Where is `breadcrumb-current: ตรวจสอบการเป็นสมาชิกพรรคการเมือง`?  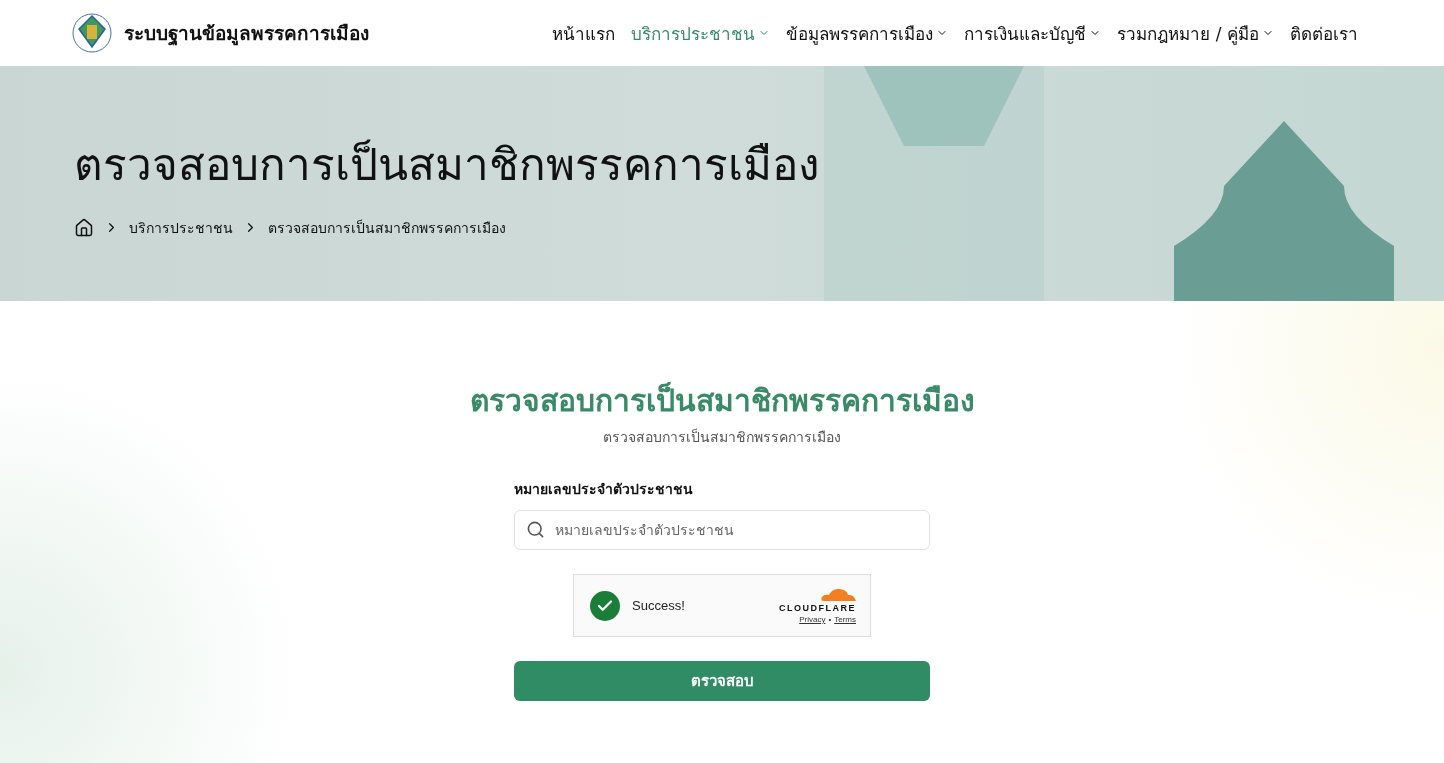 breadcrumb-current: ตรวจสอบการเป็นสมาชิกพรรคการเมือง is located at coordinates (387, 228).